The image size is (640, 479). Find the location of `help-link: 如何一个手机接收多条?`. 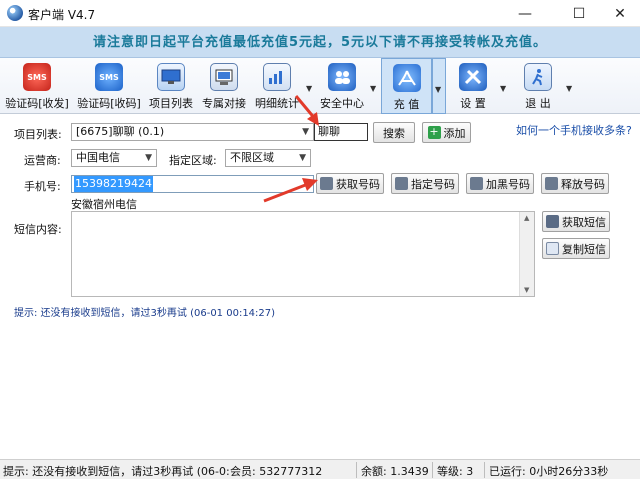

help-link: 如何一个手机接收多条? is located at coordinates (574, 130).